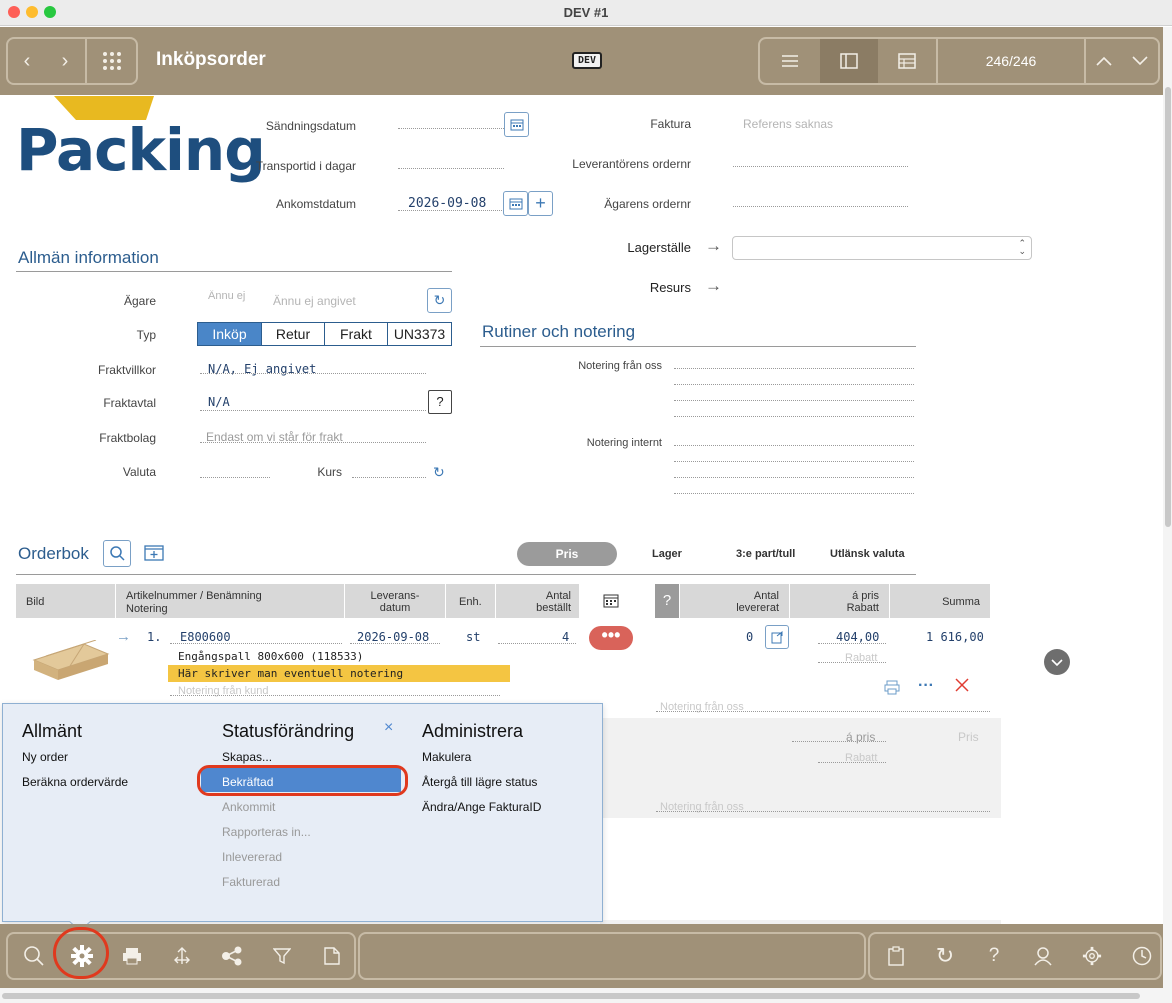 This screenshot has width=1172, height=1003. What do you see at coordinates (232, 956) in the screenshot?
I see `share-button` at bounding box center [232, 956].